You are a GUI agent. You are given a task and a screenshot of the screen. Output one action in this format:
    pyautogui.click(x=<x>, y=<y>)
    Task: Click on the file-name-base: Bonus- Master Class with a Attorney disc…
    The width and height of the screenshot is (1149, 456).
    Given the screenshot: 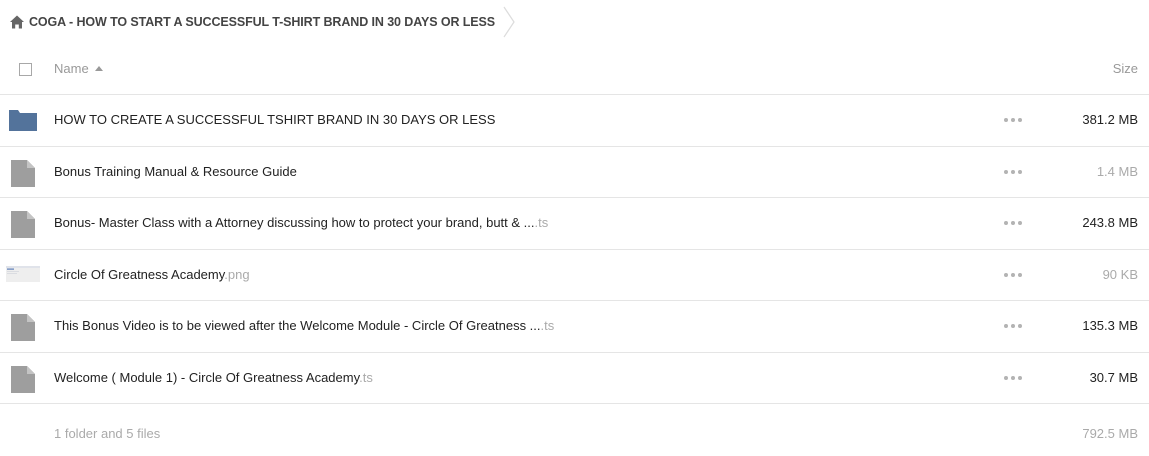 What is the action you would take?
    pyautogui.click(x=294, y=222)
    